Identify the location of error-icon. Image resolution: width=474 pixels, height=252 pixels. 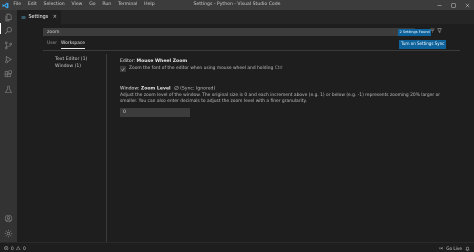
(6, 248).